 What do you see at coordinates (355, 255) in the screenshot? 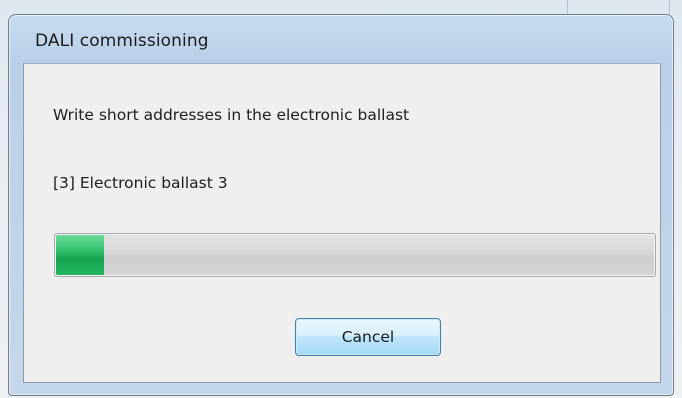
I see `progress-bar` at bounding box center [355, 255].